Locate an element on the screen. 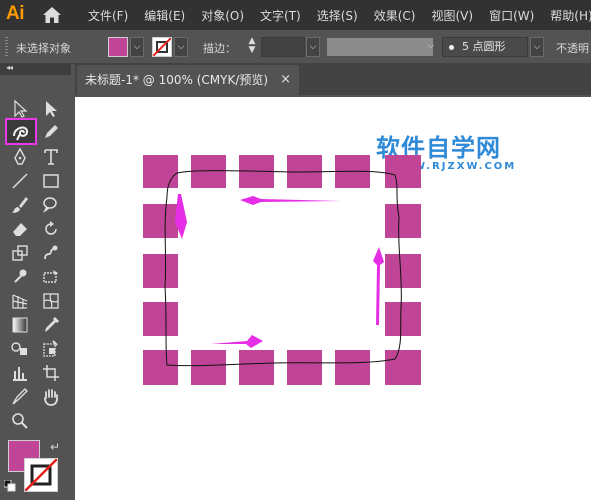  slice-tool-icon is located at coordinates (20, 397).